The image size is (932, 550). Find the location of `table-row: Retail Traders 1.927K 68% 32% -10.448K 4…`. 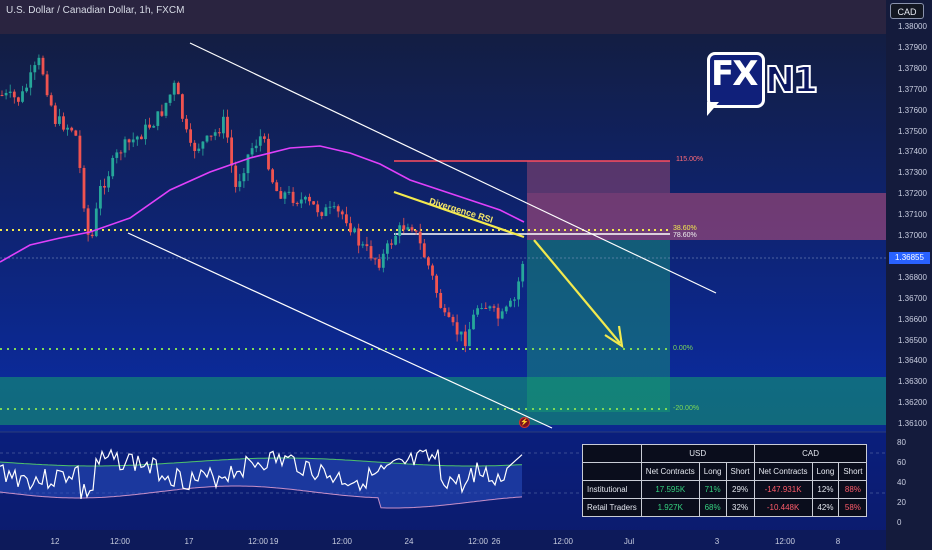

table-row: Retail Traders 1.927K 68% 32% -10.448K 4… is located at coordinates (725, 507).